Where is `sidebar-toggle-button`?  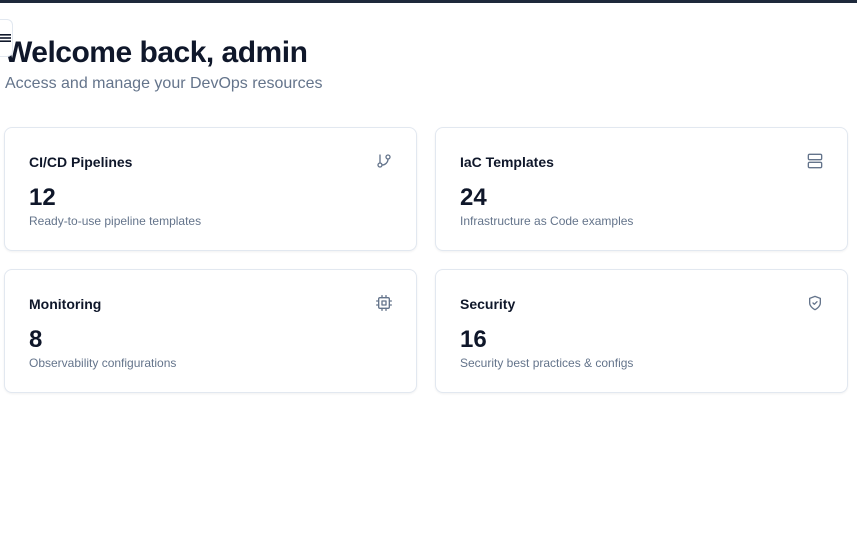
sidebar-toggle-button is located at coordinates (6, 38).